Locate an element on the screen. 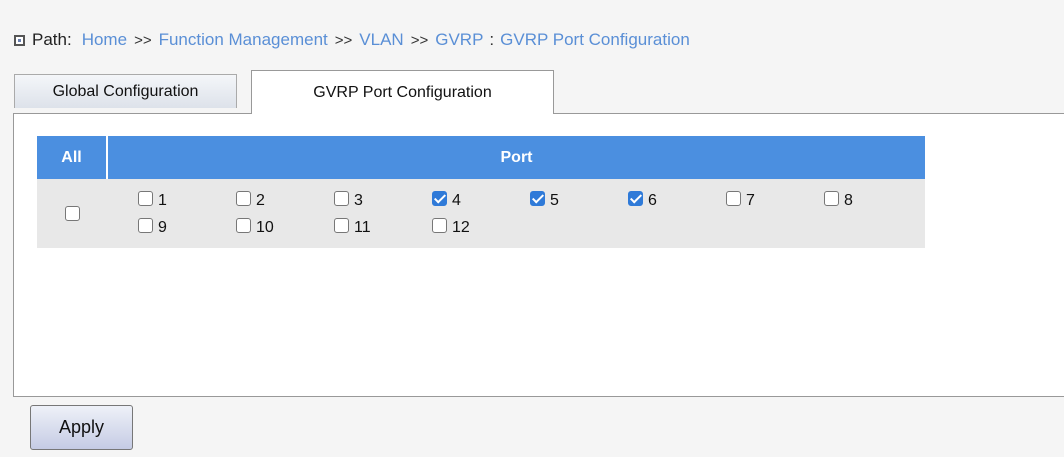 The image size is (1064, 457). port-5-label: 5 is located at coordinates (554, 200).